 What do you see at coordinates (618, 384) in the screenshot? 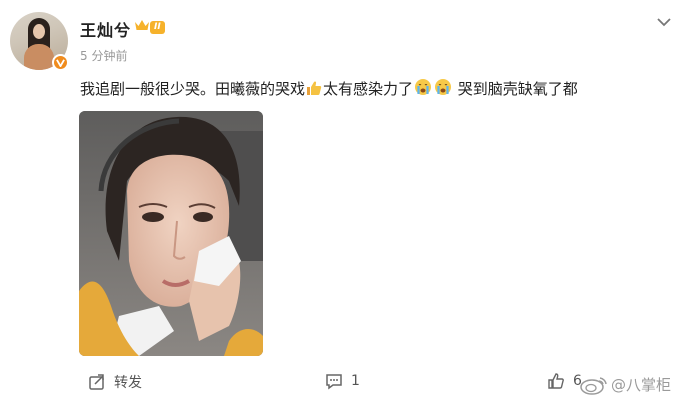
I see `watermark-at: @` at bounding box center [618, 384].